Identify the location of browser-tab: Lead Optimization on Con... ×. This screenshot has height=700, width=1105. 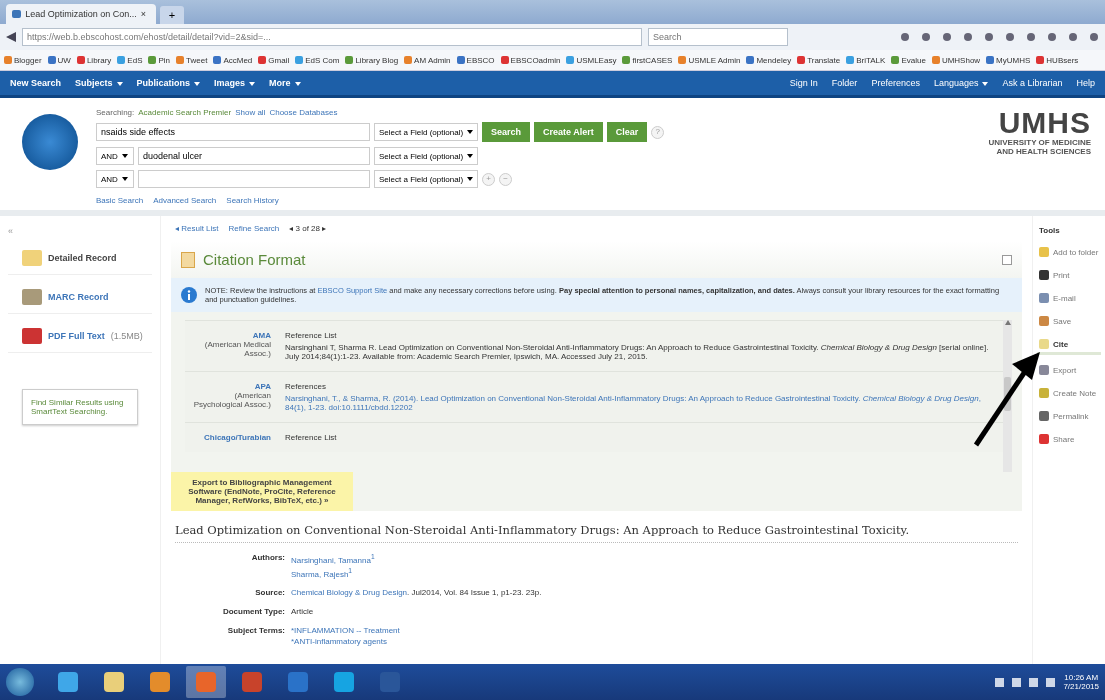
(81, 14).